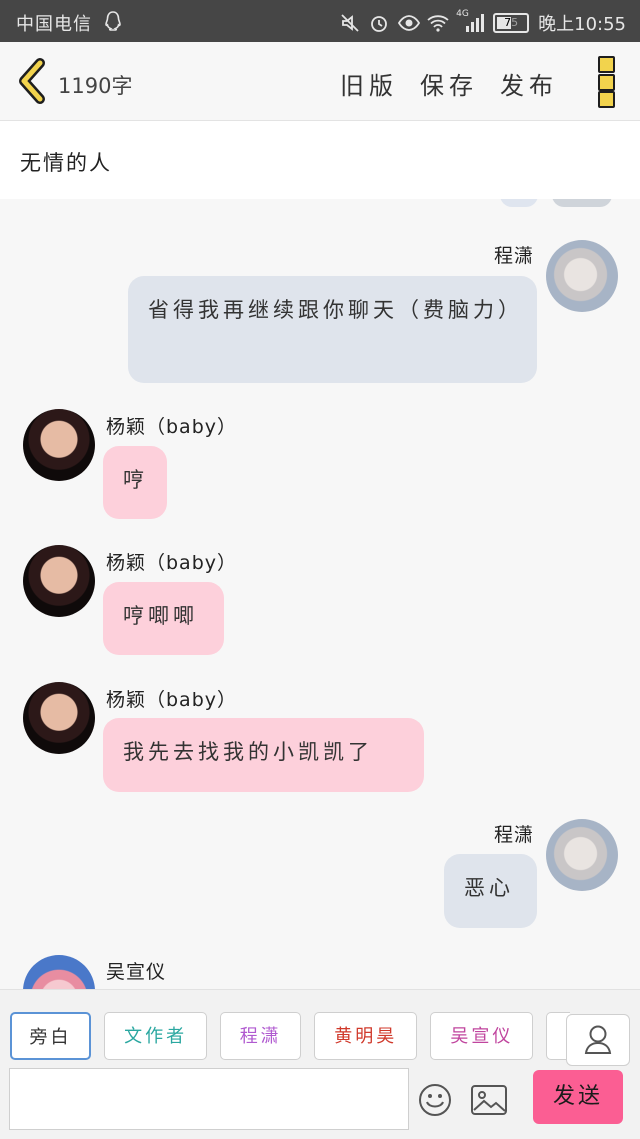  What do you see at coordinates (209, 1099) in the screenshot?
I see `message-input` at bounding box center [209, 1099].